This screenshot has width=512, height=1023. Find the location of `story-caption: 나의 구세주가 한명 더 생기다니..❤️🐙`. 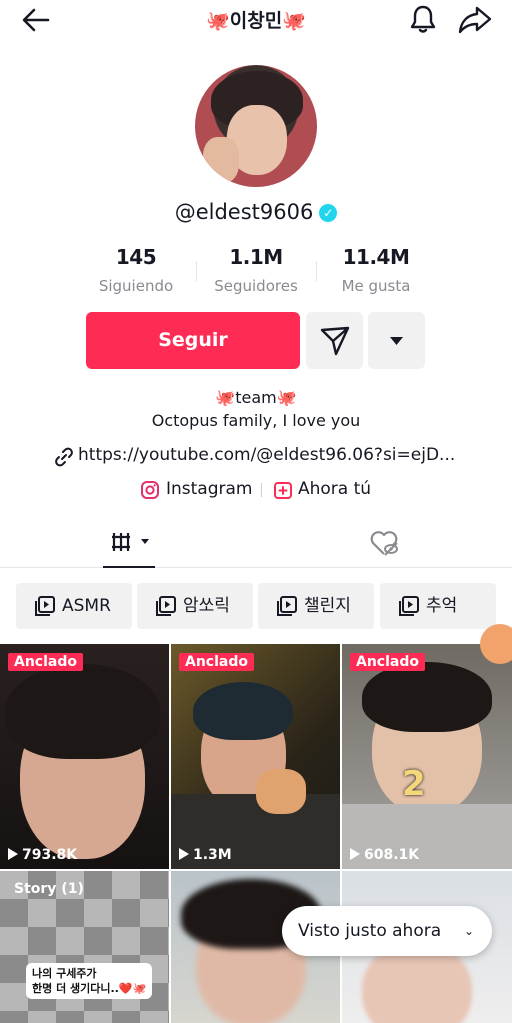

story-caption: 나의 구세주가 한명 더 생기다니..❤️🐙 is located at coordinates (89, 981).